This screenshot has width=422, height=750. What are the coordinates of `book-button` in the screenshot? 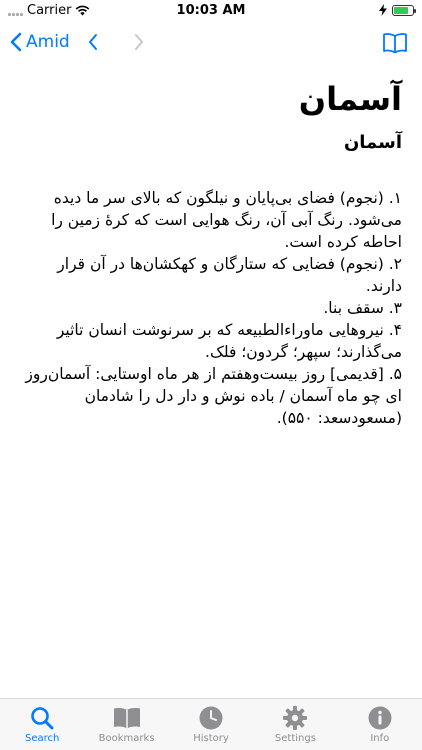 It's located at (395, 45).